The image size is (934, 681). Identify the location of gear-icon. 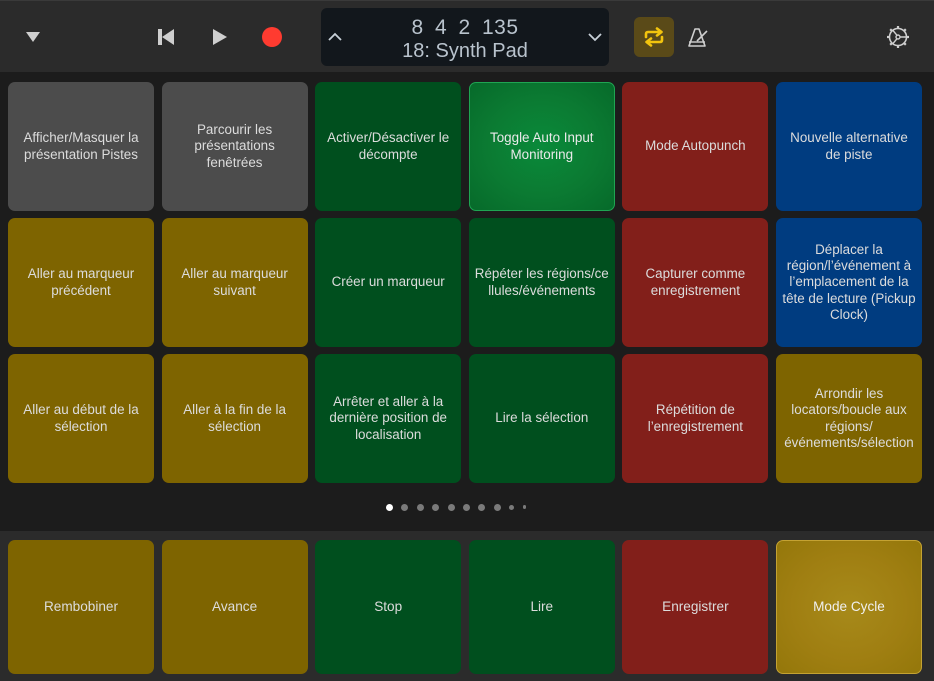
(898, 37).